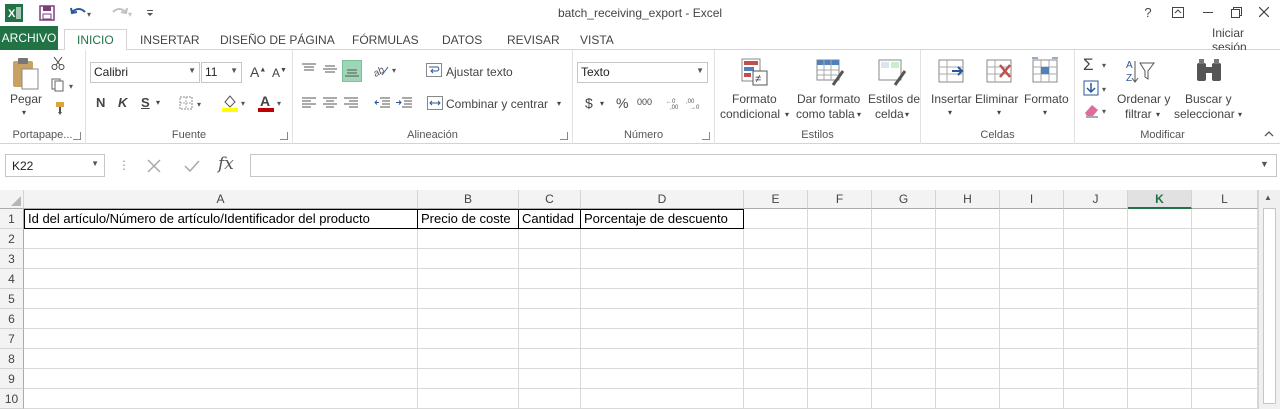 This screenshot has width=1280, height=409. Describe the element at coordinates (221, 359) in the screenshot. I see `cell-a8` at that location.